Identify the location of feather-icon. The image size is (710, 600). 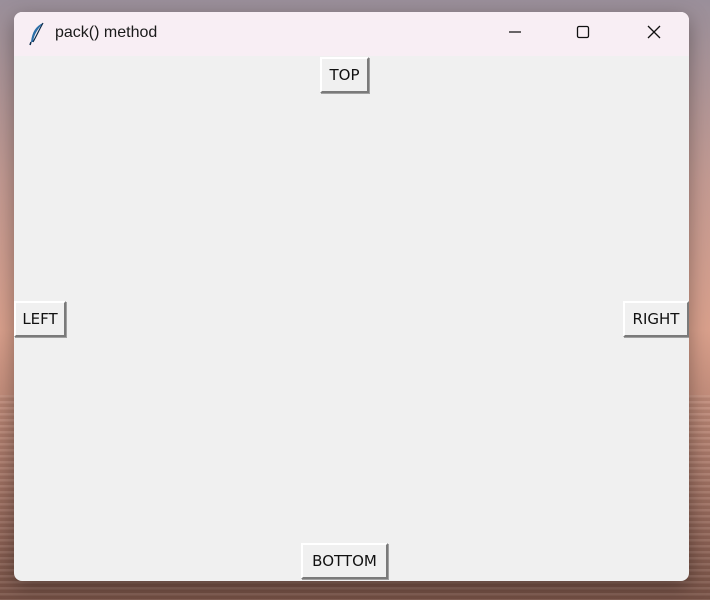
(38, 34).